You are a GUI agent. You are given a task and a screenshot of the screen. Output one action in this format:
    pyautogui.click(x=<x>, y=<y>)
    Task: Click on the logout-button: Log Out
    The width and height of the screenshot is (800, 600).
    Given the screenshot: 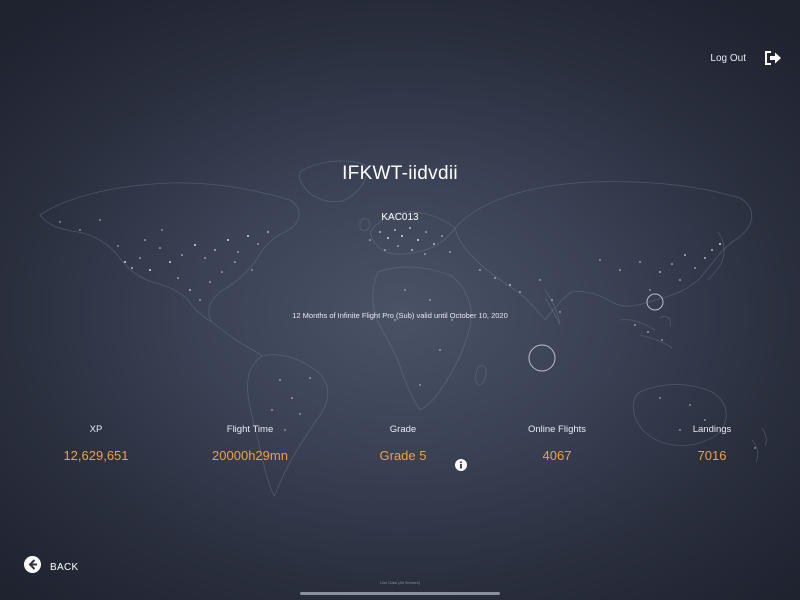 What is the action you would take?
    pyautogui.click(x=746, y=58)
    